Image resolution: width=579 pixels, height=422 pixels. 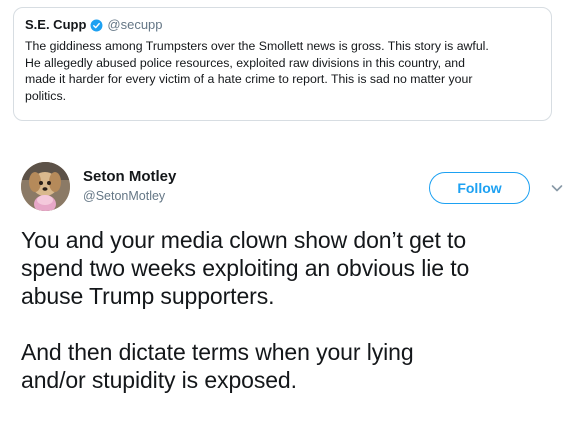 I want to click on author-handle: @SetonMotley, so click(x=129, y=196).